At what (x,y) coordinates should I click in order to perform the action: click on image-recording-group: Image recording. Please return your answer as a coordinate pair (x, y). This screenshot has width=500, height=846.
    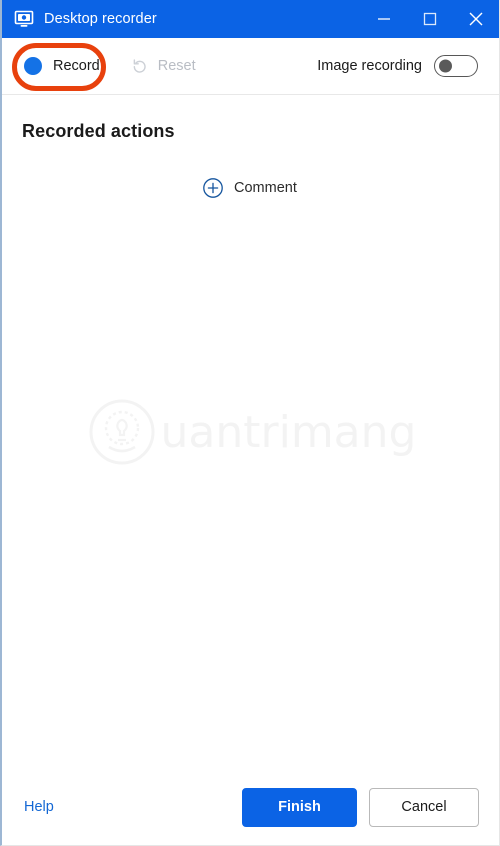
    Looking at the image, I should click on (397, 66).